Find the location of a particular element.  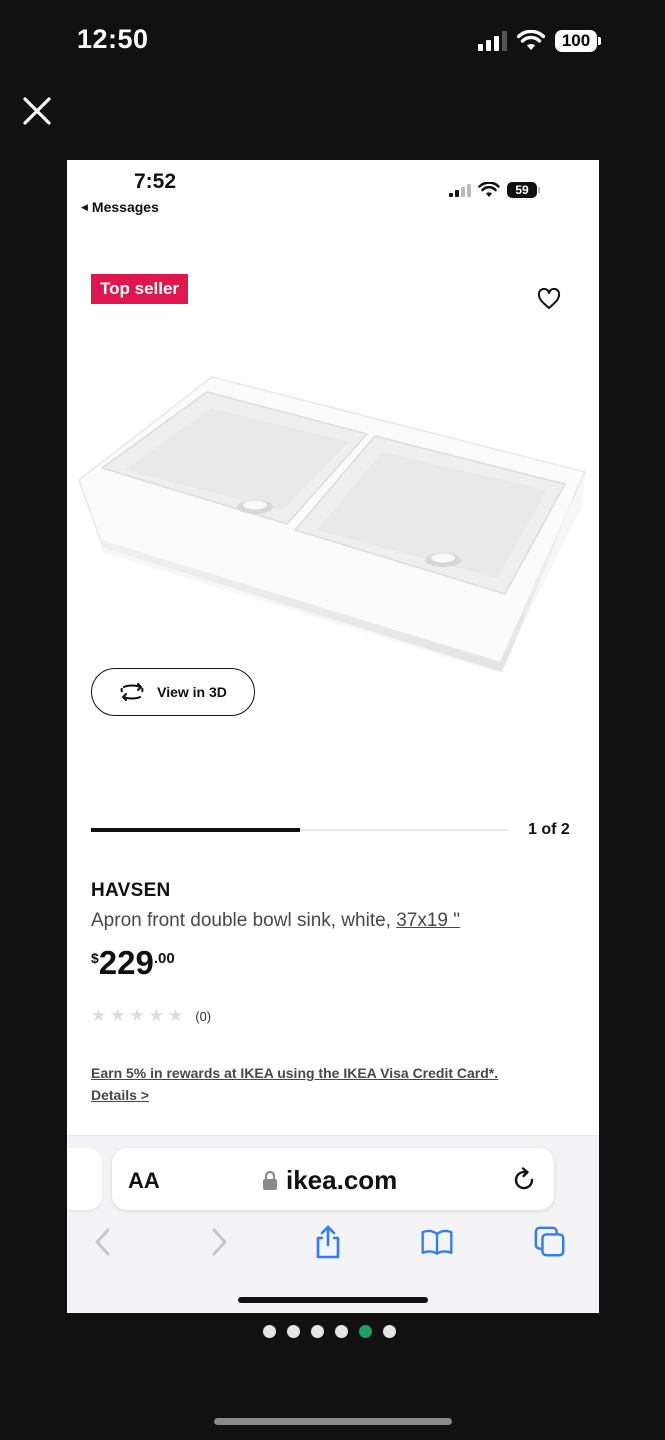

address-bar: AA ikea.com is located at coordinates (333, 1179).